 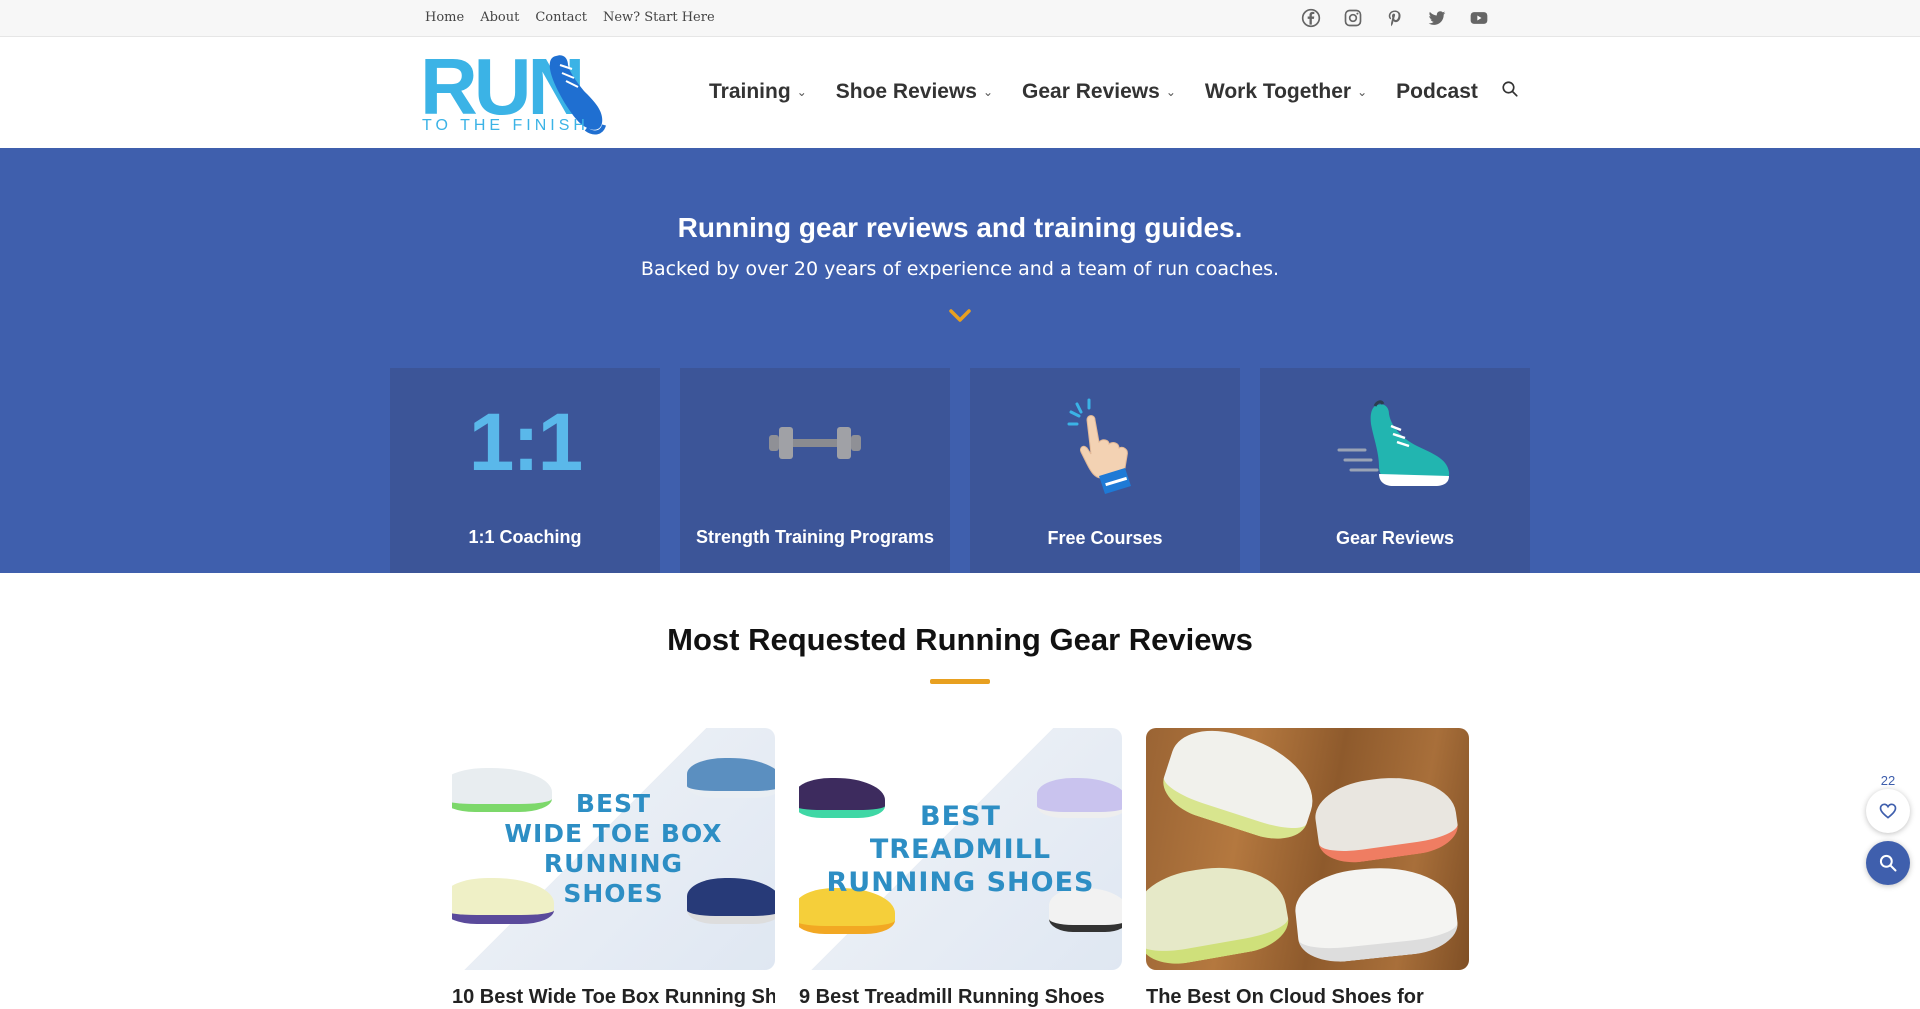 What do you see at coordinates (505, 125) in the screenshot?
I see `logo-tagline: TO THE FINISH` at bounding box center [505, 125].